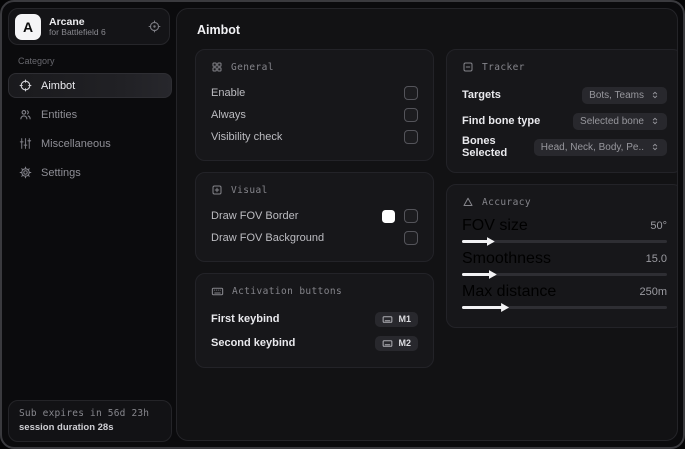 The image size is (685, 449). What do you see at coordinates (217, 190) in the screenshot?
I see `frame-plus-icon` at bounding box center [217, 190].